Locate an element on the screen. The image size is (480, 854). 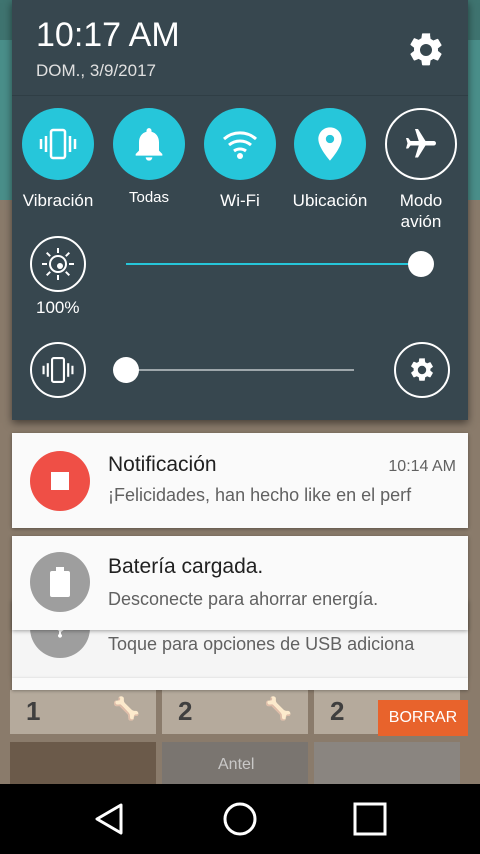
tile-label: Wi-Fi is located at coordinates (240, 200).